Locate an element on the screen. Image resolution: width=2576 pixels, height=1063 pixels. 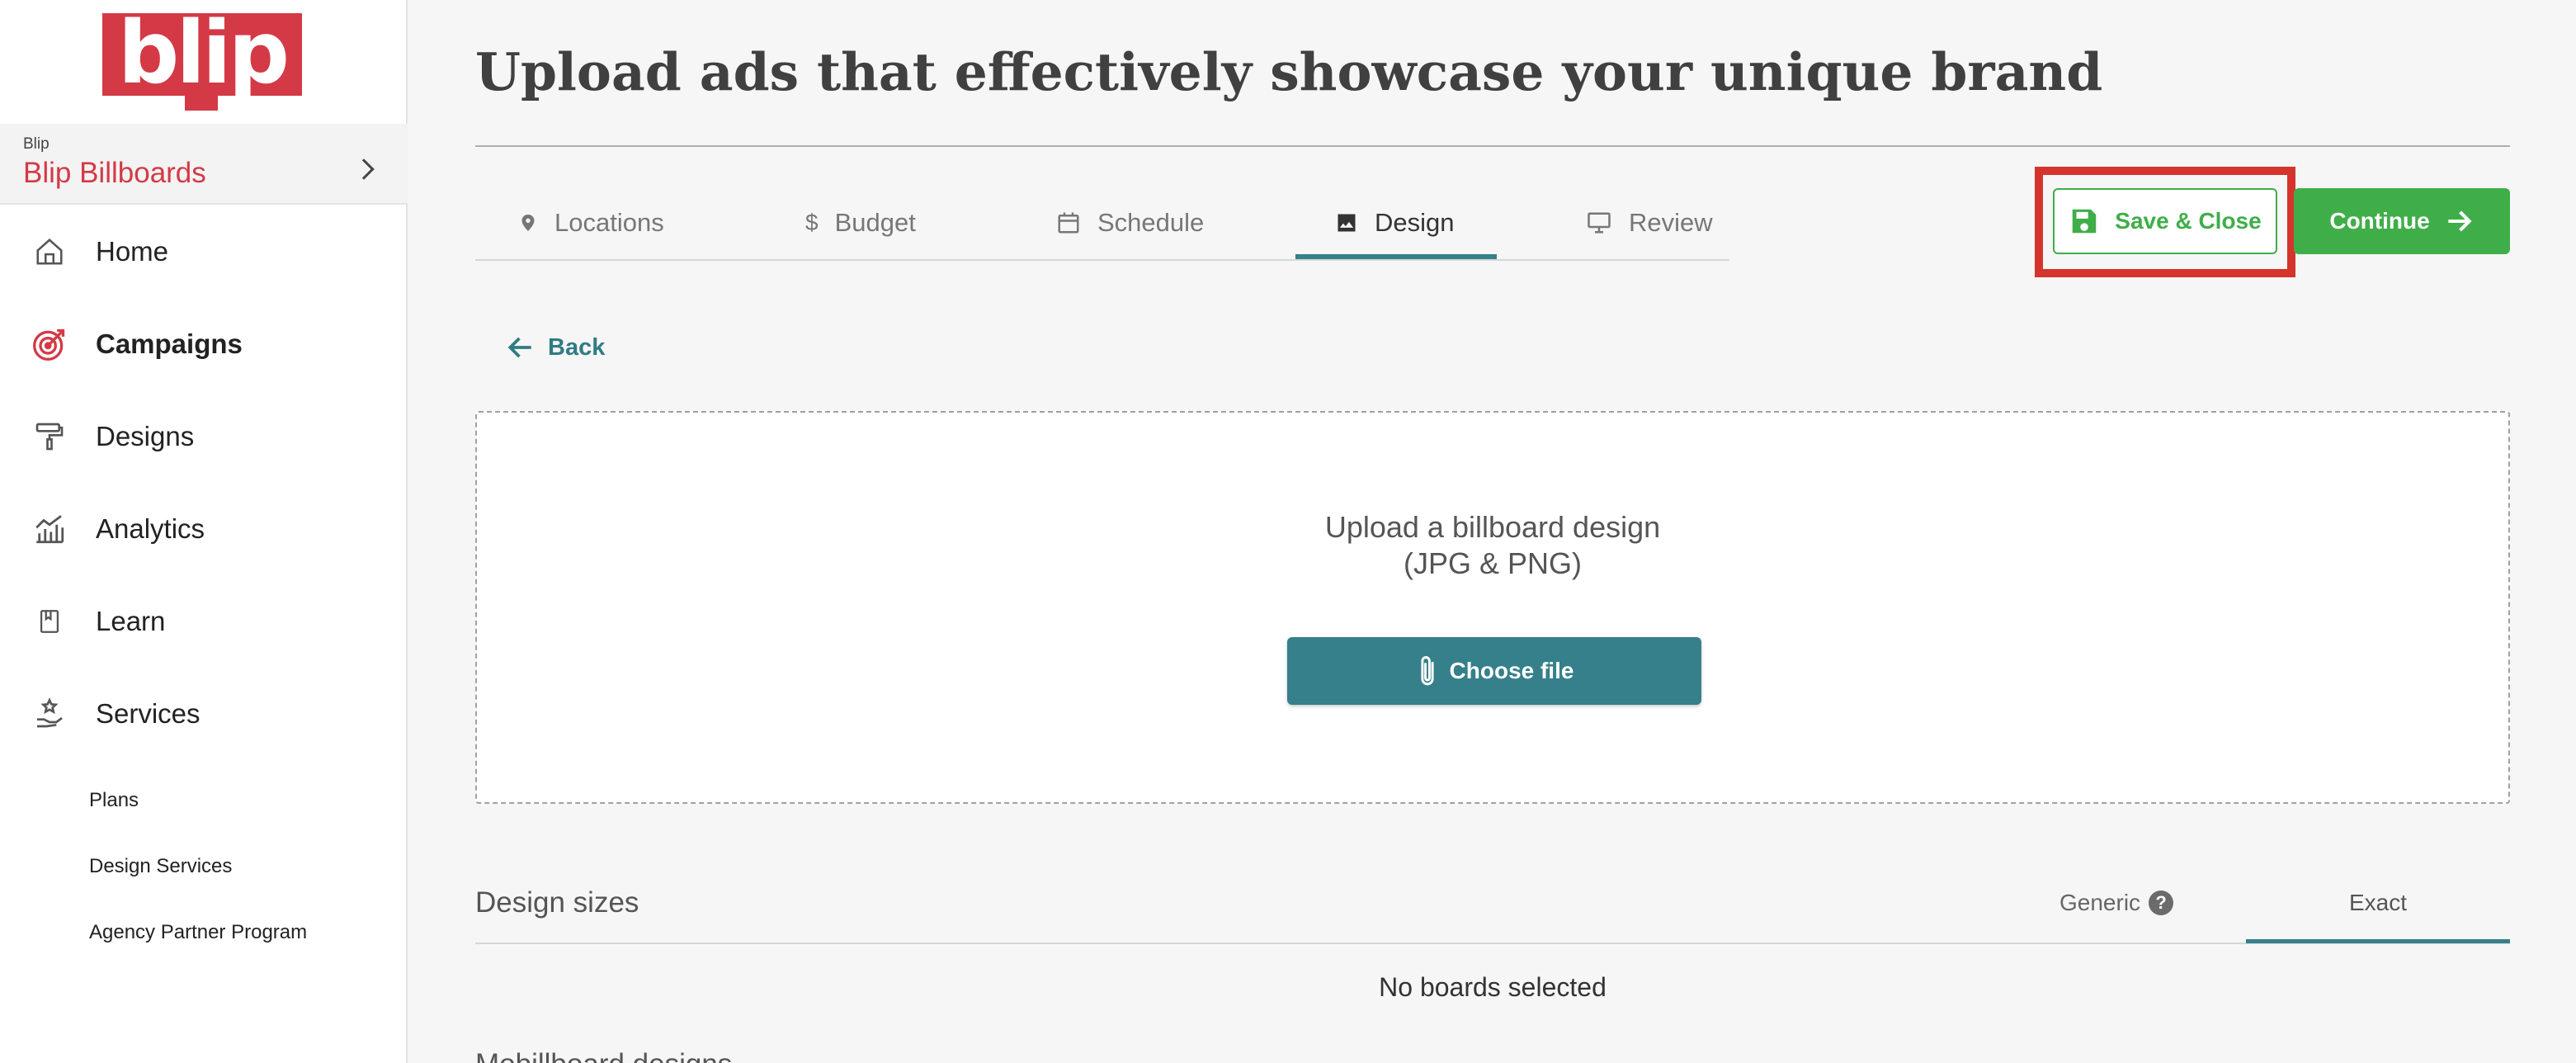
arrow-right-icon is located at coordinates (2459, 221).